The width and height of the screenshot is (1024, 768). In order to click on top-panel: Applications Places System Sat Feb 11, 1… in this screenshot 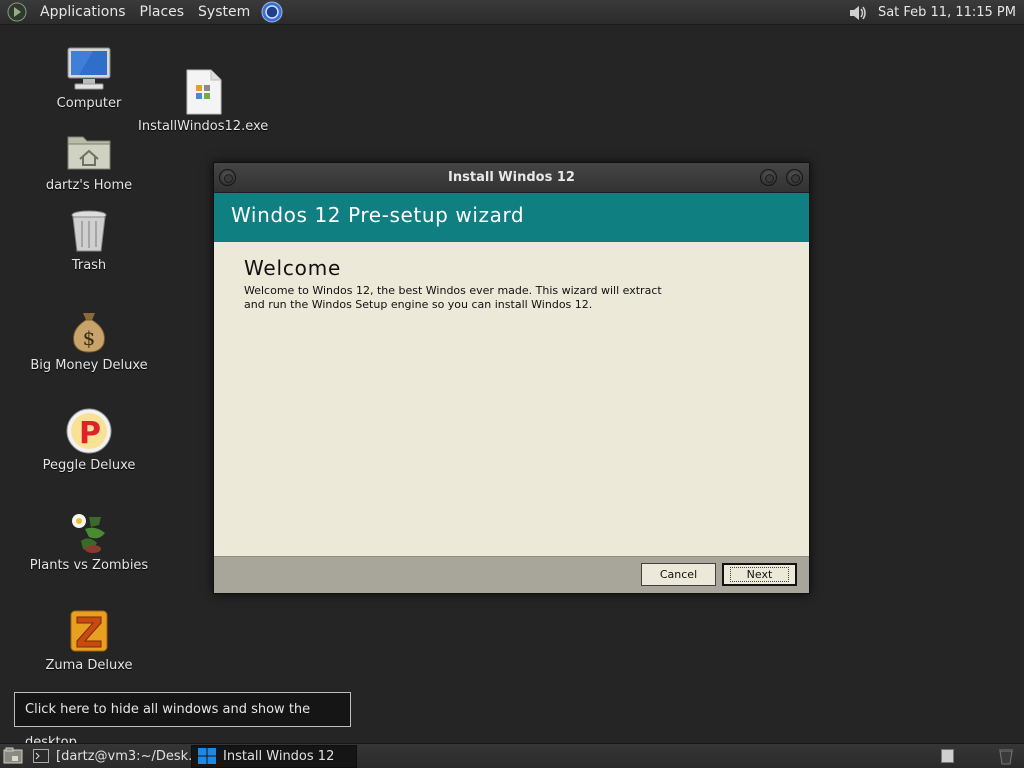, I will do `click(512, 12)`.